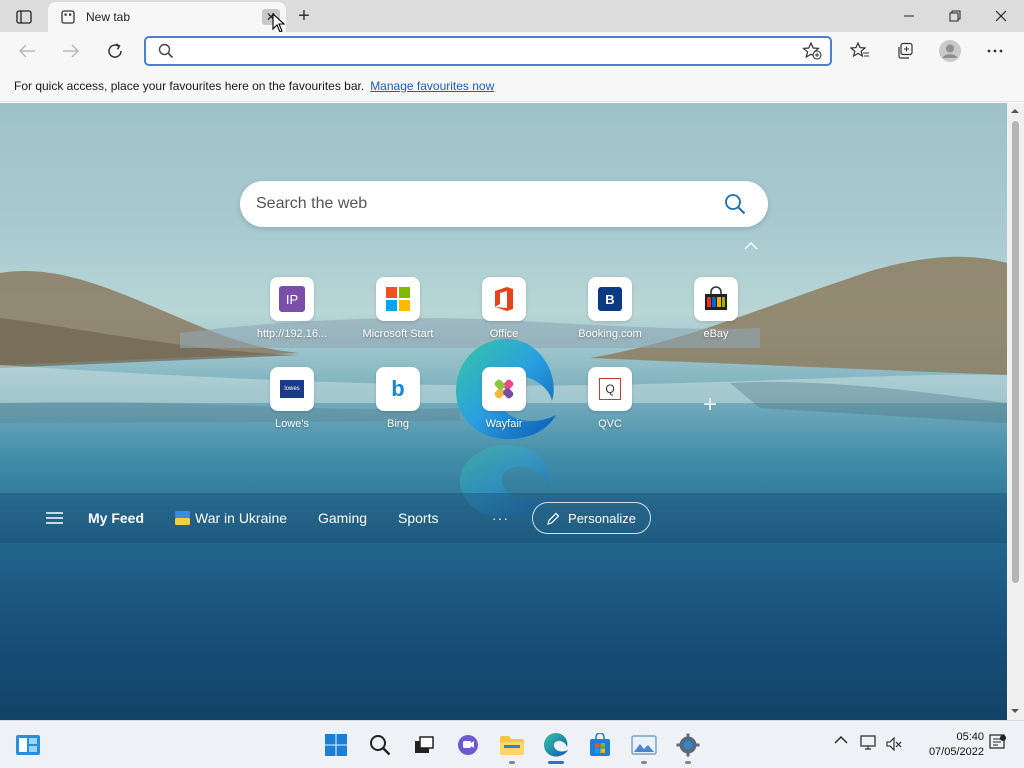 The image size is (1024, 768). I want to click on quick-link-wayfair: Wayfair, so click(504, 398).